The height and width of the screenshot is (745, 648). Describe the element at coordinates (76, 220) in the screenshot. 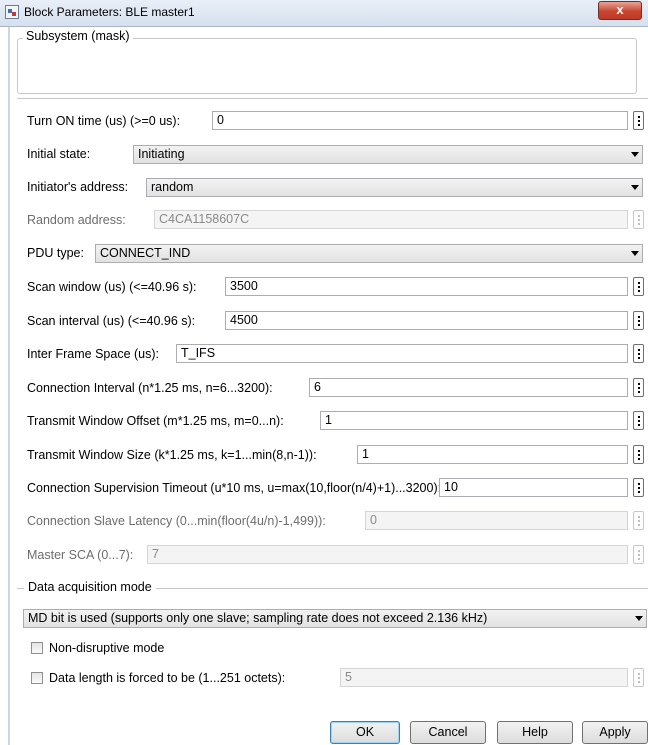

I see `random-address-label: Random address:` at that location.